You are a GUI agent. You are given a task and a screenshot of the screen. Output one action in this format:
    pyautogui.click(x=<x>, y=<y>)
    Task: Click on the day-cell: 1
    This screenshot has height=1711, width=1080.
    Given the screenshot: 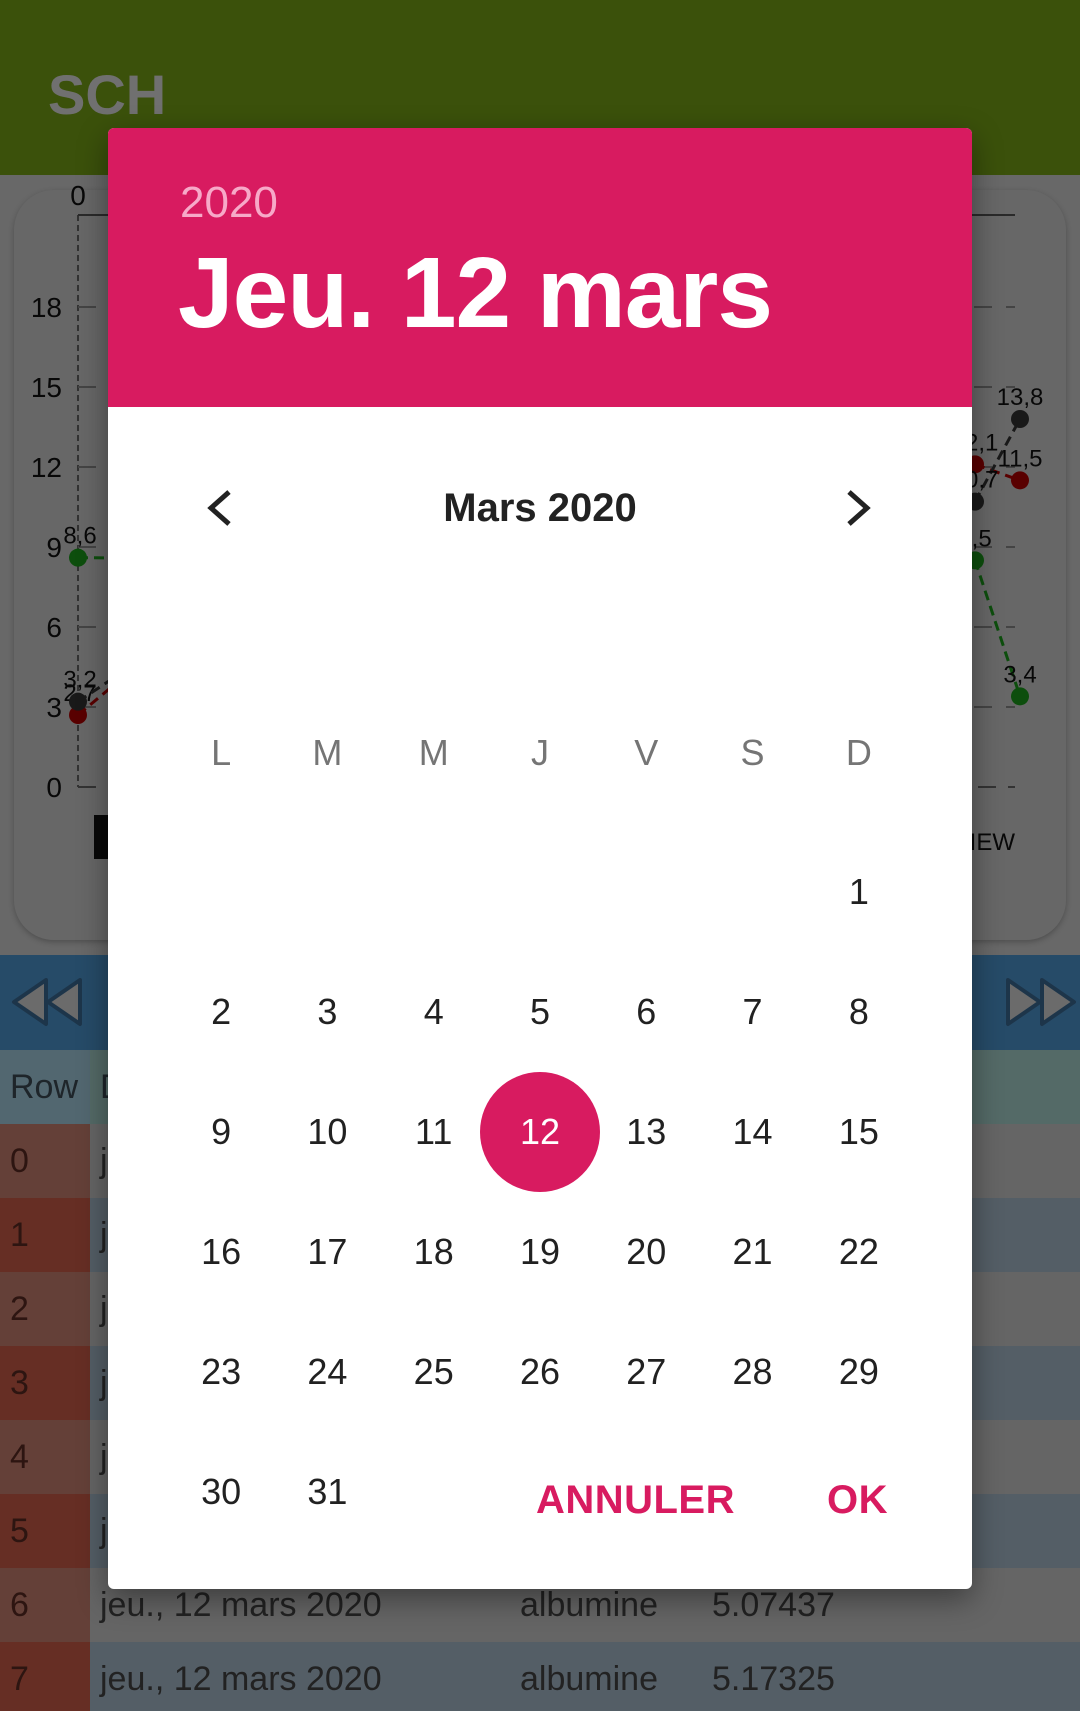 What is the action you would take?
    pyautogui.click(x=859, y=892)
    